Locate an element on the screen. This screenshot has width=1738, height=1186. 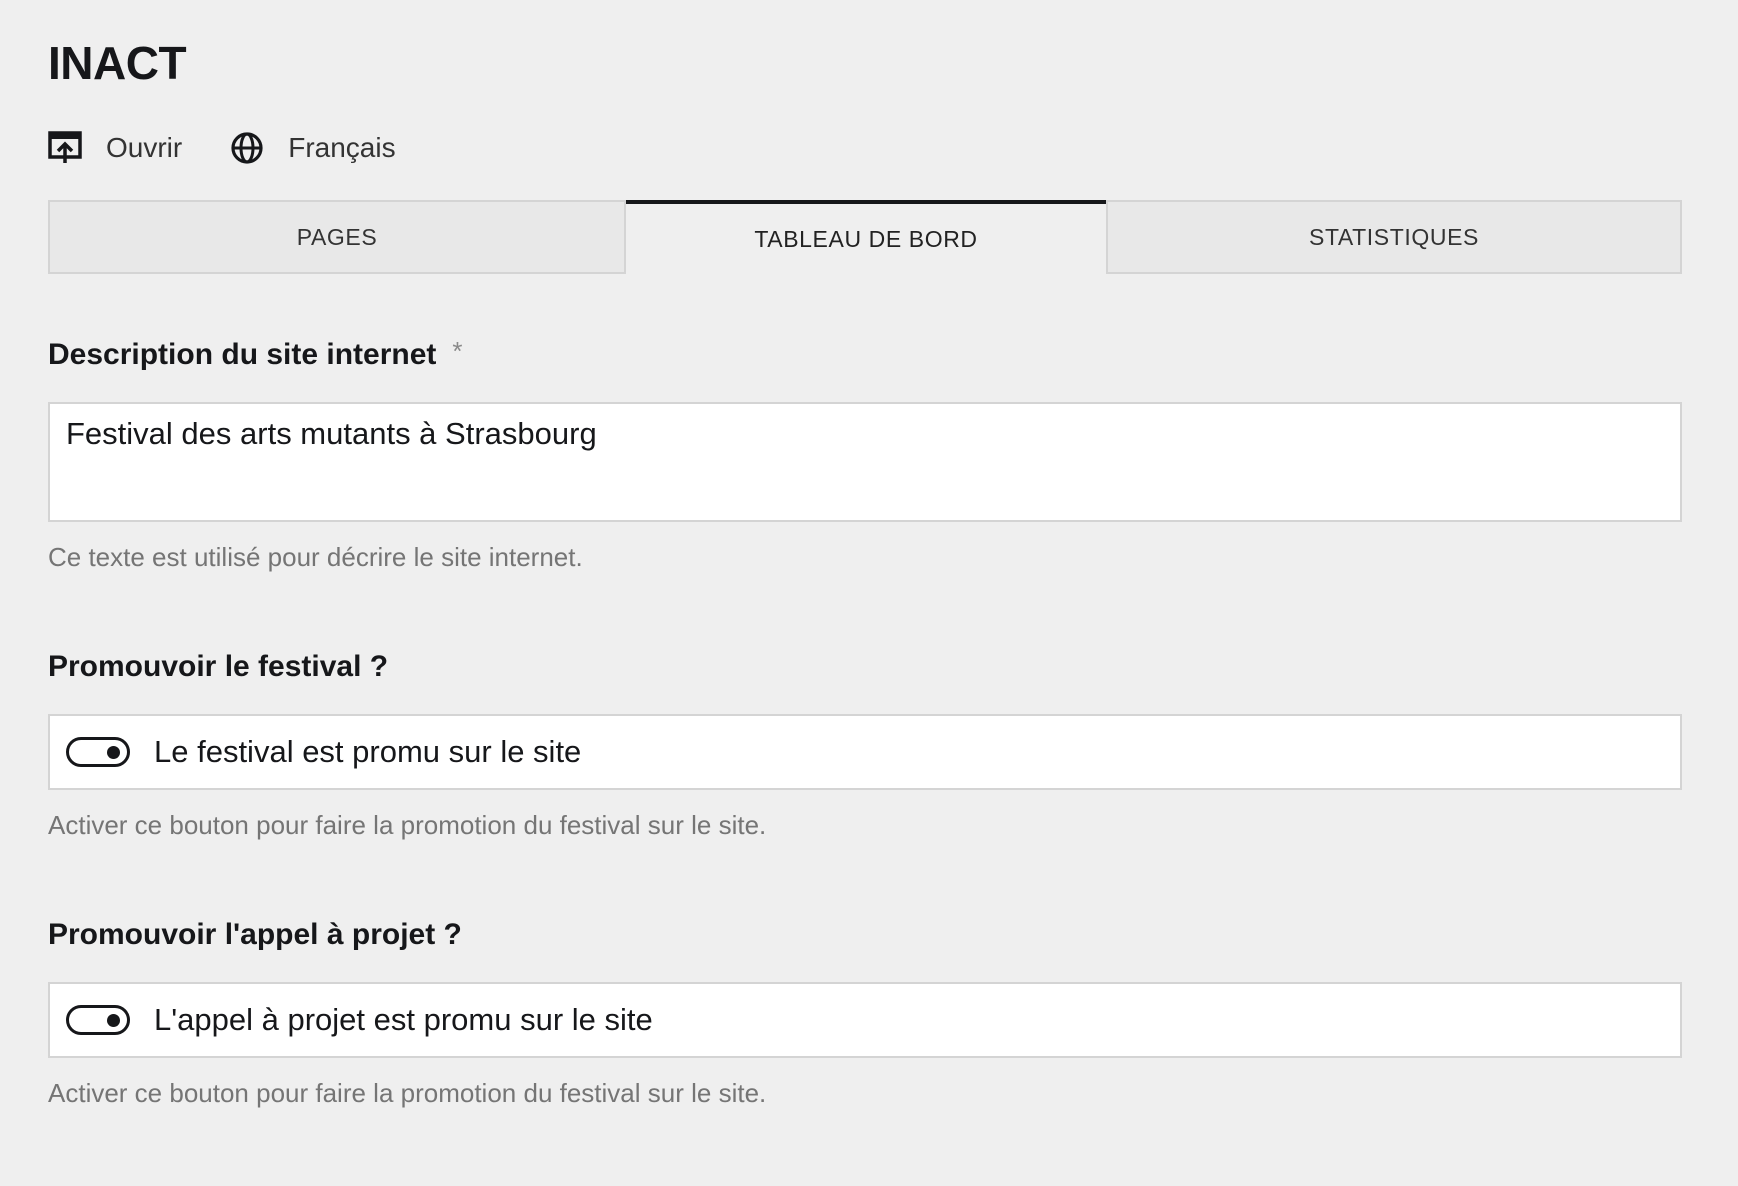
tab-bar: PAGES TABLEAU DE BORD STATISTIQUES is located at coordinates (865, 237).